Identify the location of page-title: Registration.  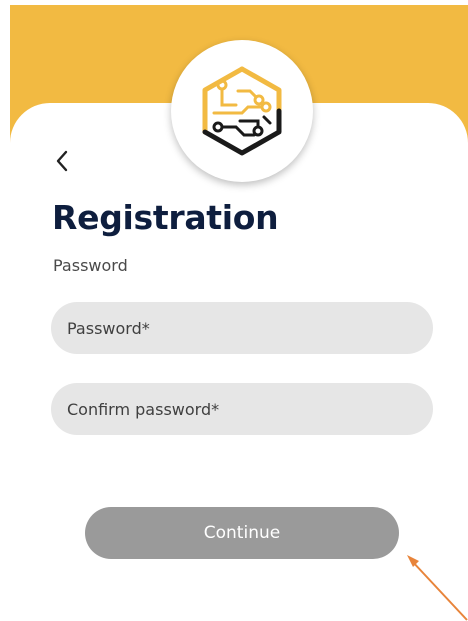
(165, 217).